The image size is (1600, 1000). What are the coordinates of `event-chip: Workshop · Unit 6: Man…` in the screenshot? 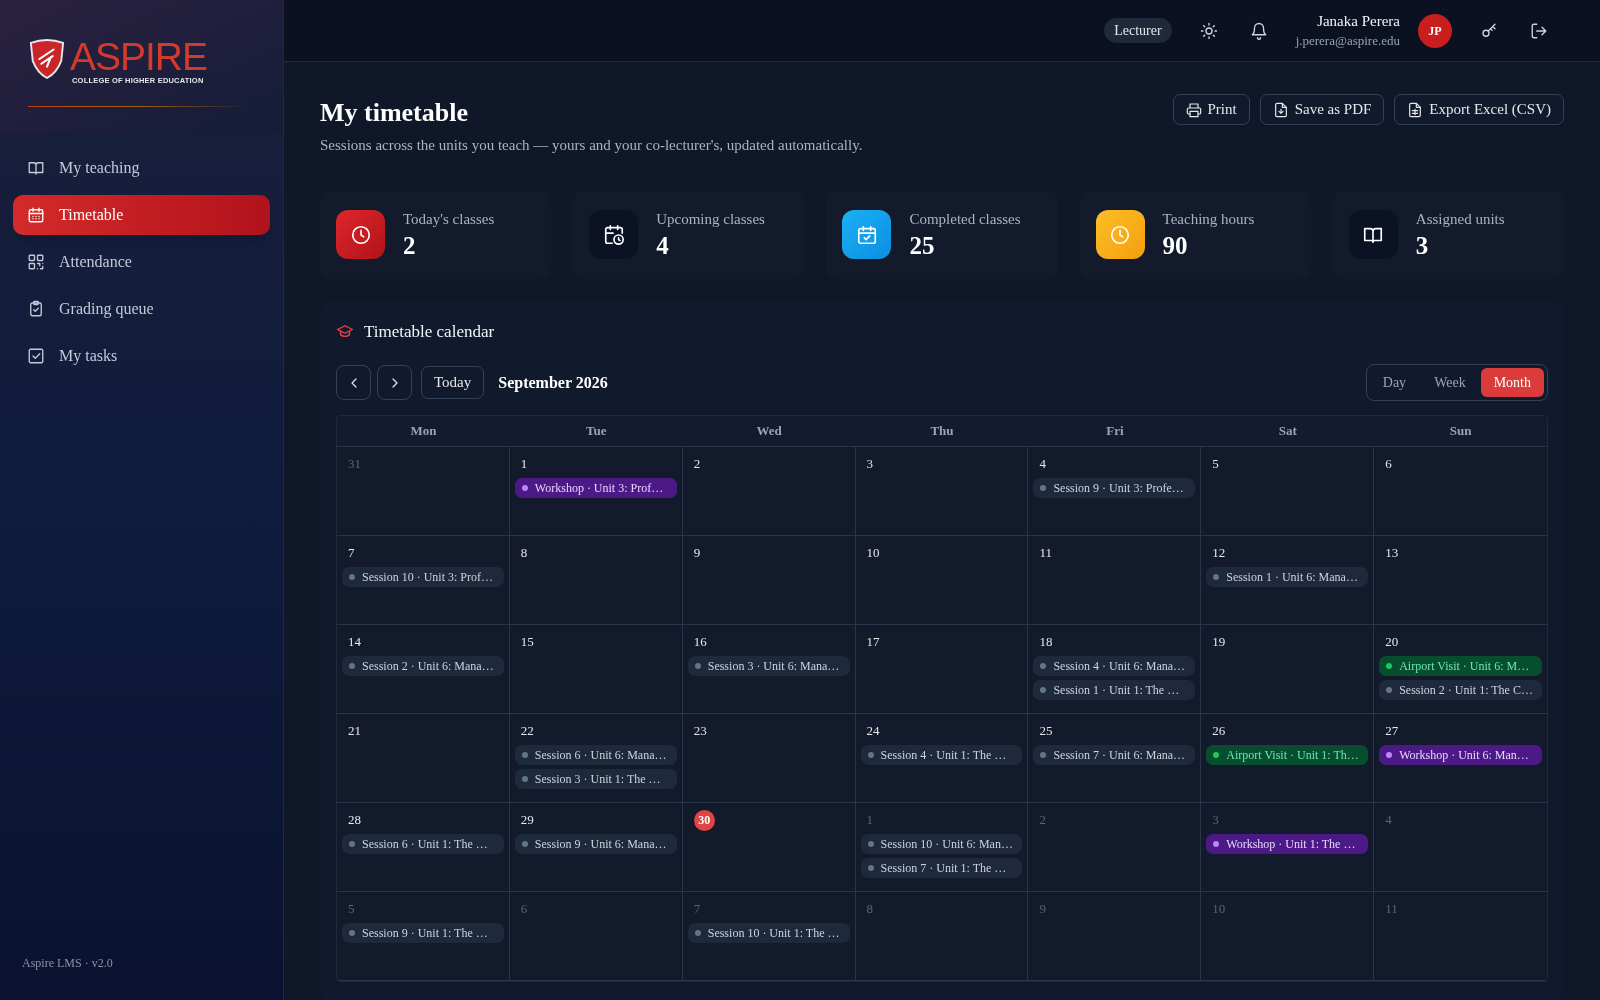 It's located at (1460, 755).